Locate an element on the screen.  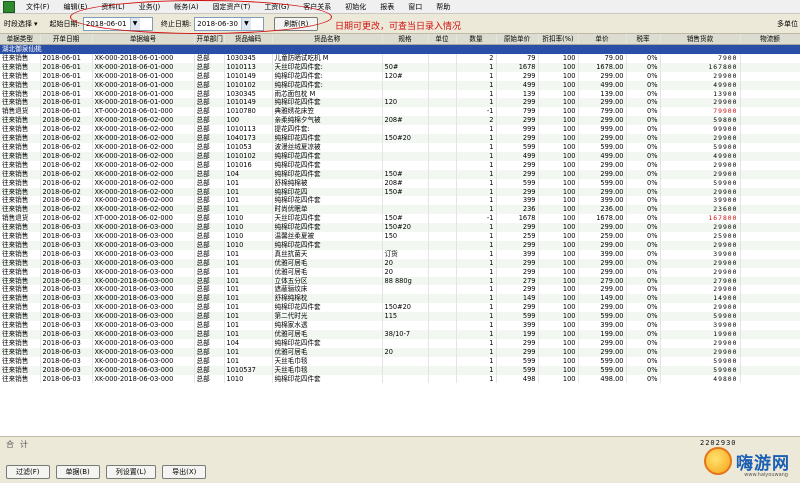
start-date-picker: 2018-06-01 ▼ is located at coordinates (117, 23).